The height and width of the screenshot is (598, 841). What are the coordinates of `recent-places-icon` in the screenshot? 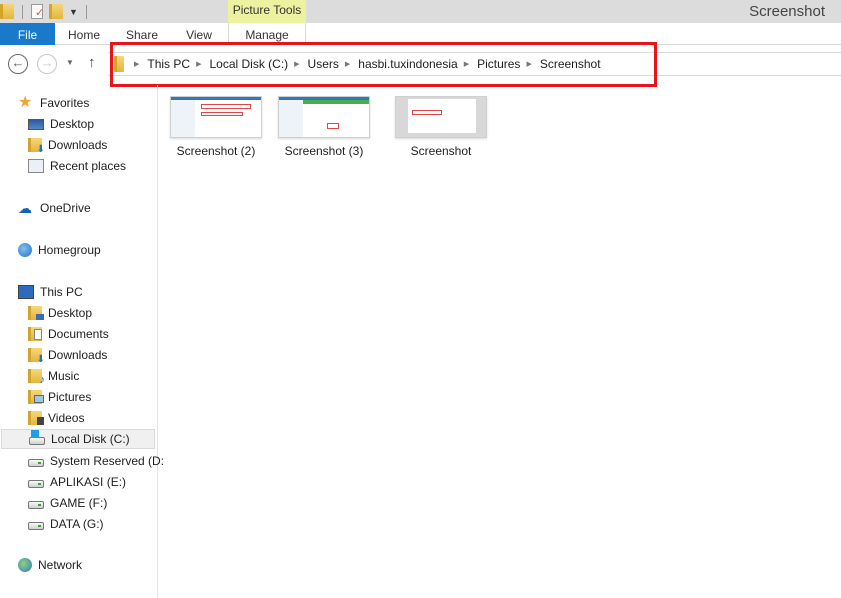 It's located at (36, 166).